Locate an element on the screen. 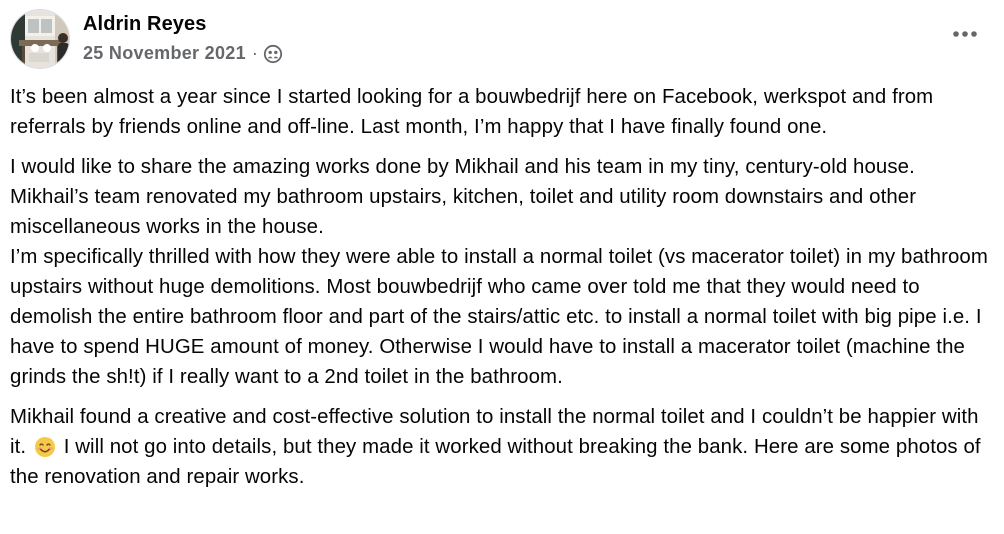 Image resolution: width=1004 pixels, height=534 pixels. smiling-face-emoji is located at coordinates (45, 447).